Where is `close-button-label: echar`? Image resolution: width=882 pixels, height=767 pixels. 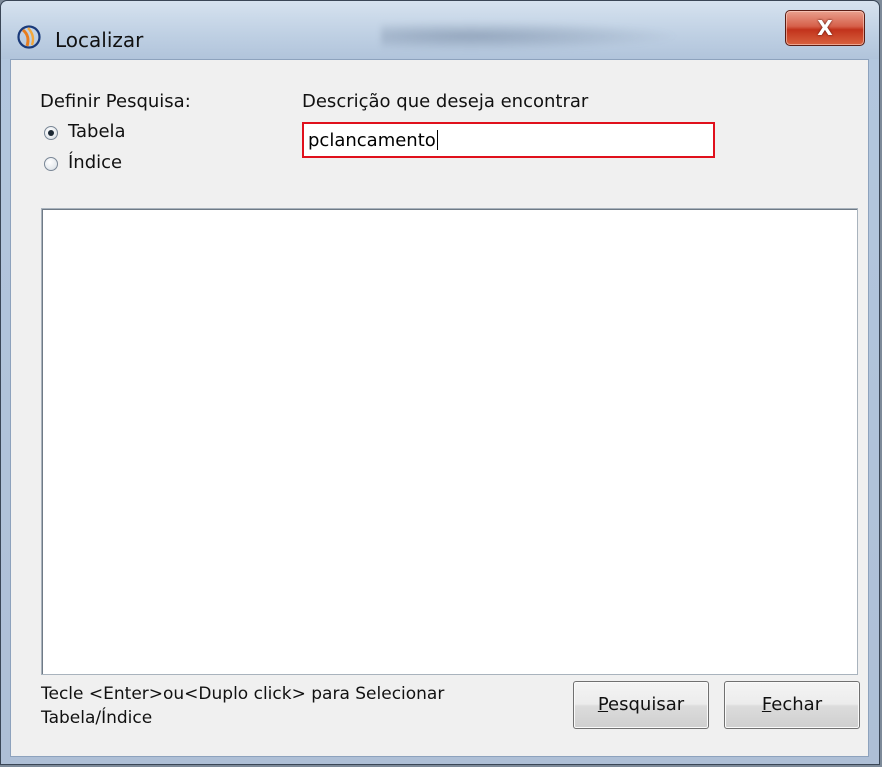
close-button-label: echar is located at coordinates (797, 704).